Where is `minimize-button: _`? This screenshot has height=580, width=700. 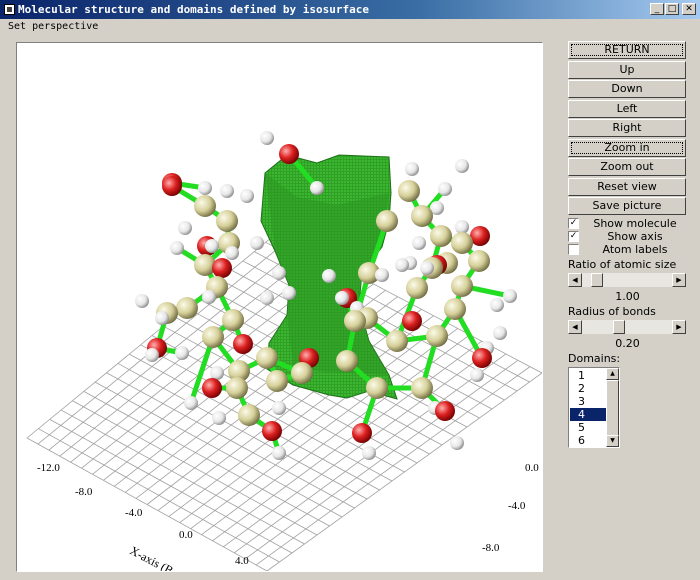
minimize-button: _ is located at coordinates (657, 9).